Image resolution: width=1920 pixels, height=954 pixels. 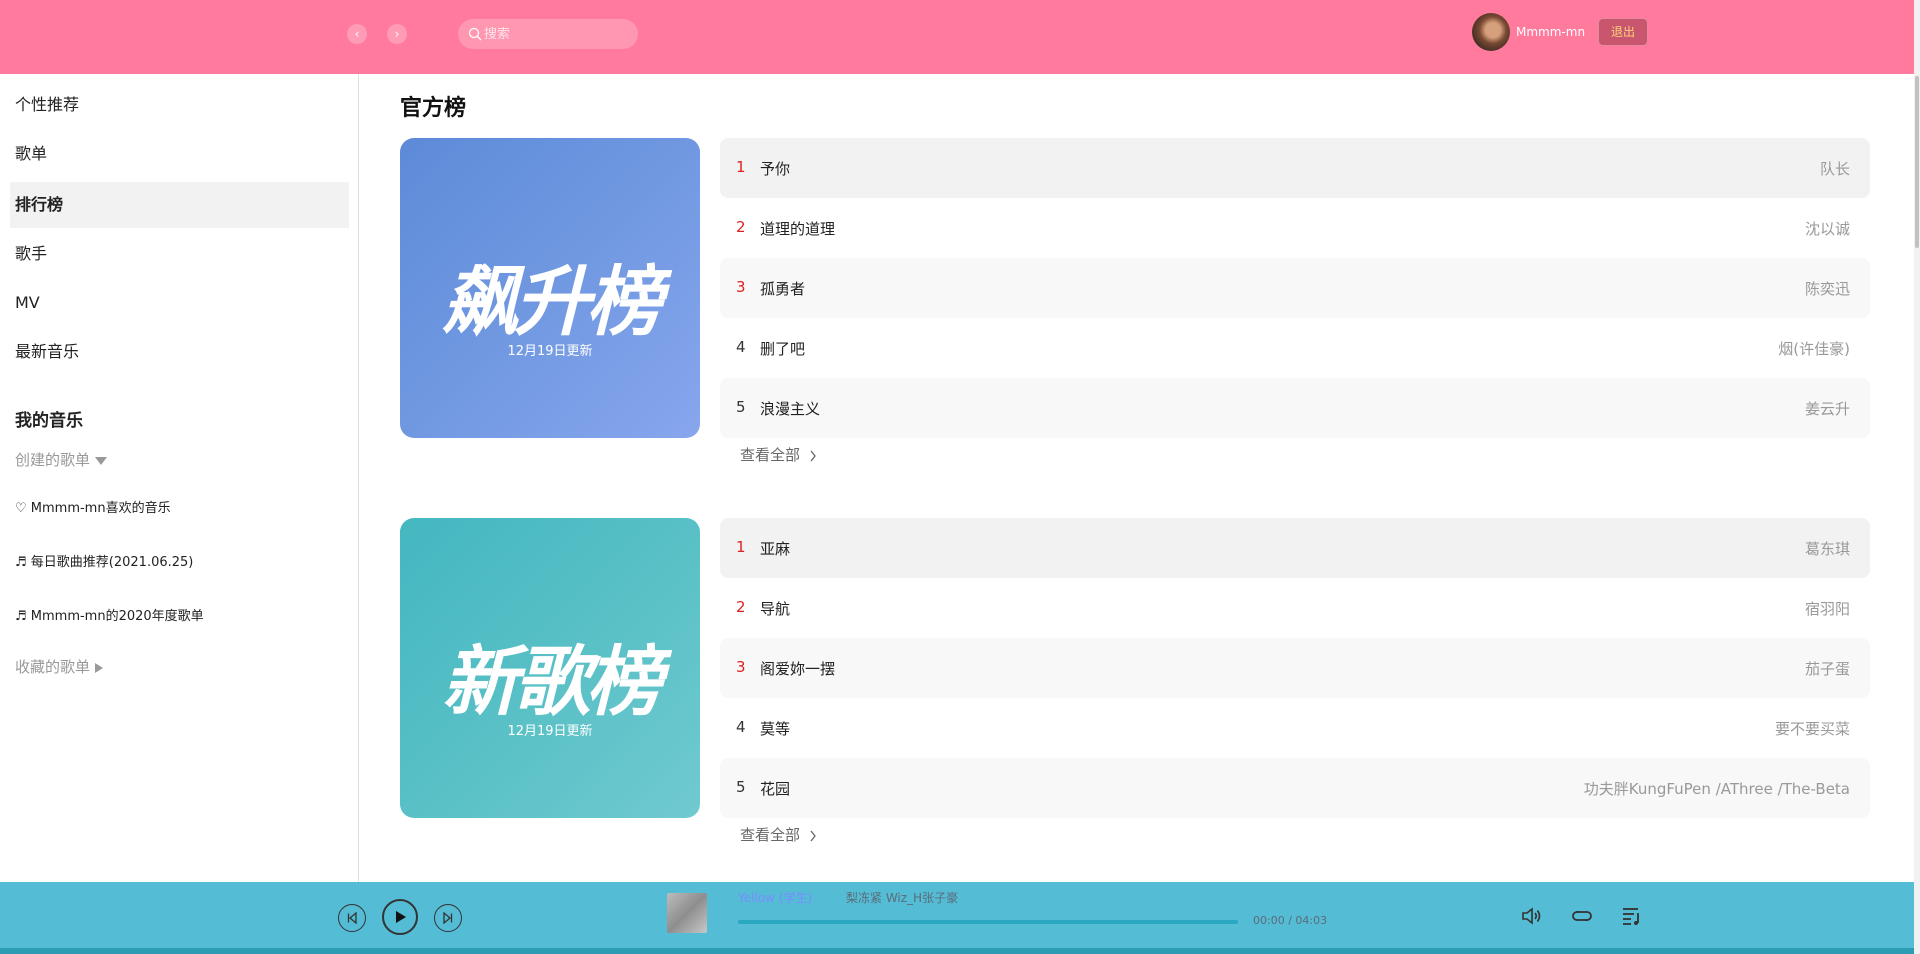 What do you see at coordinates (49, 421) in the screenshot?
I see `my-music-heading: 我的音乐` at bounding box center [49, 421].